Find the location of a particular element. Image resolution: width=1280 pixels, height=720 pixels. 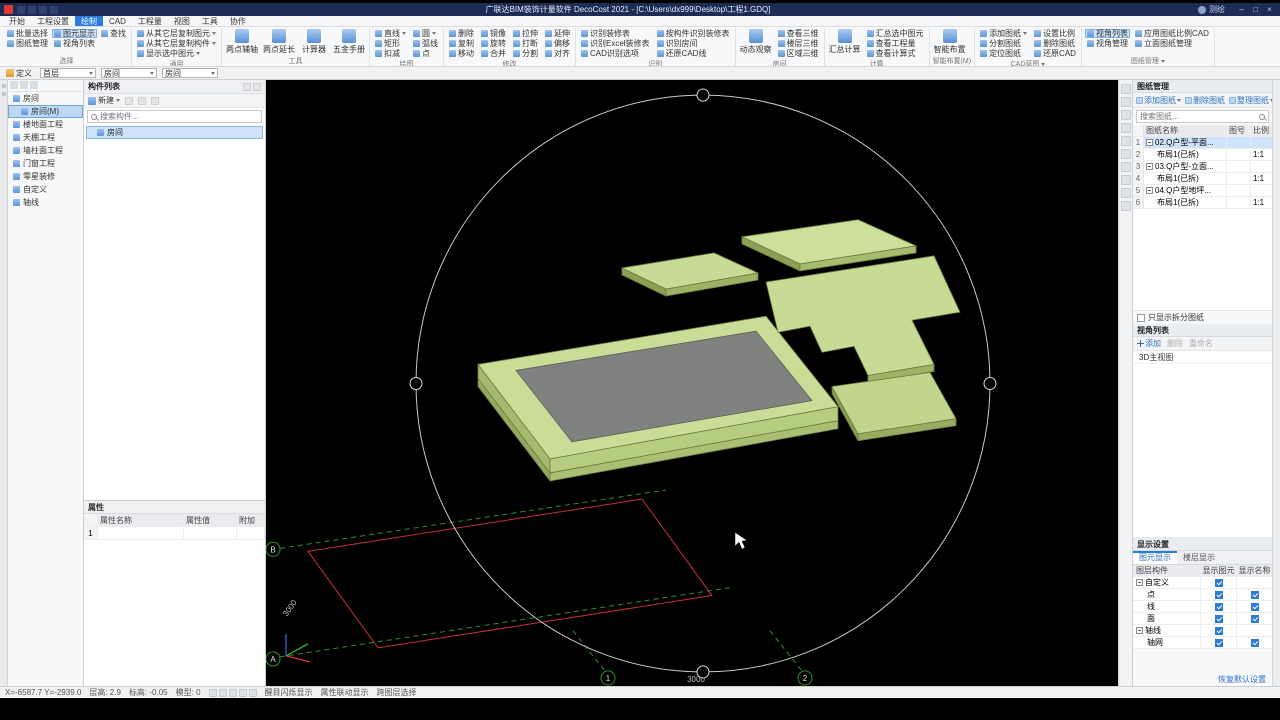

merge-button: 合并 is located at coordinates (493, 53).